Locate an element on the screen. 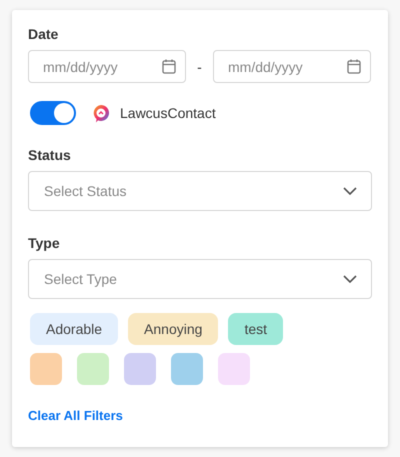 This screenshot has width=400, height=457. tag-chip: Annoying is located at coordinates (173, 329).